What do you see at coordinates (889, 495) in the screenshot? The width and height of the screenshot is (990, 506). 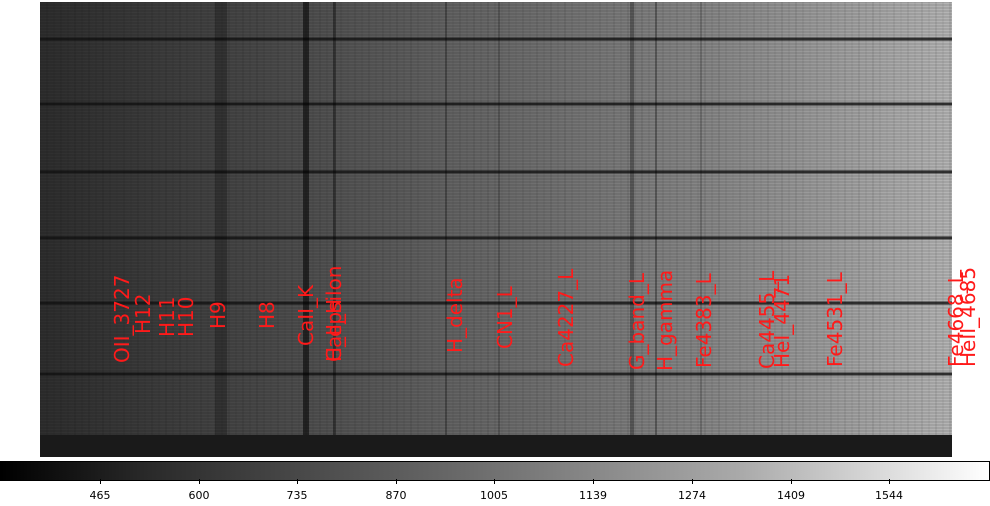 I see `colorbar-tick-label: 1544` at bounding box center [889, 495].